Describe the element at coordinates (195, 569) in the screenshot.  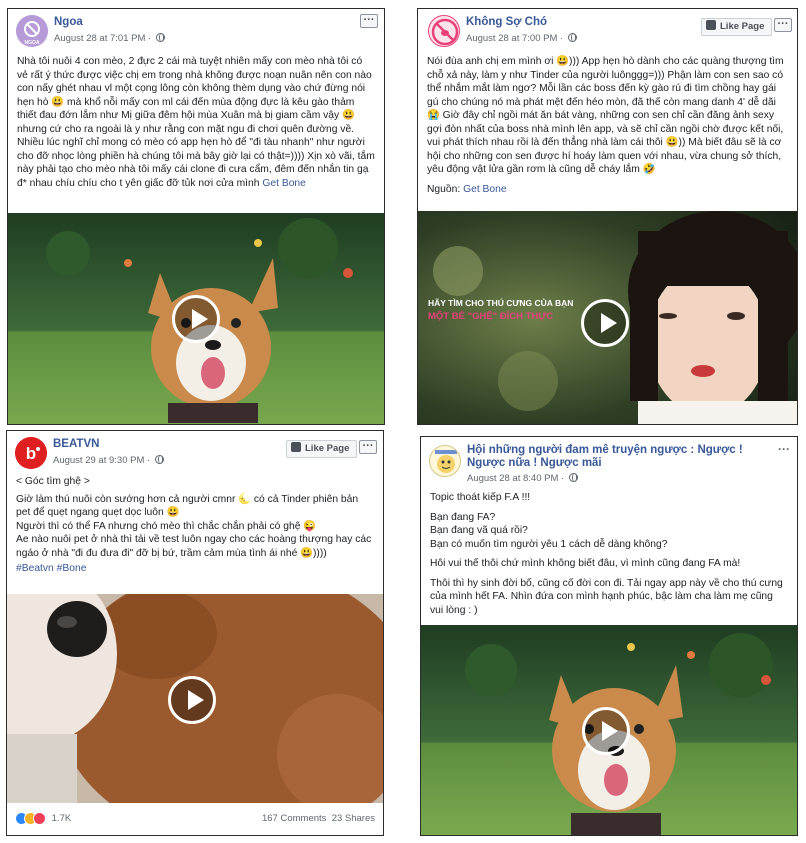
I see `hashtags: #Beatvn #Bone` at that location.